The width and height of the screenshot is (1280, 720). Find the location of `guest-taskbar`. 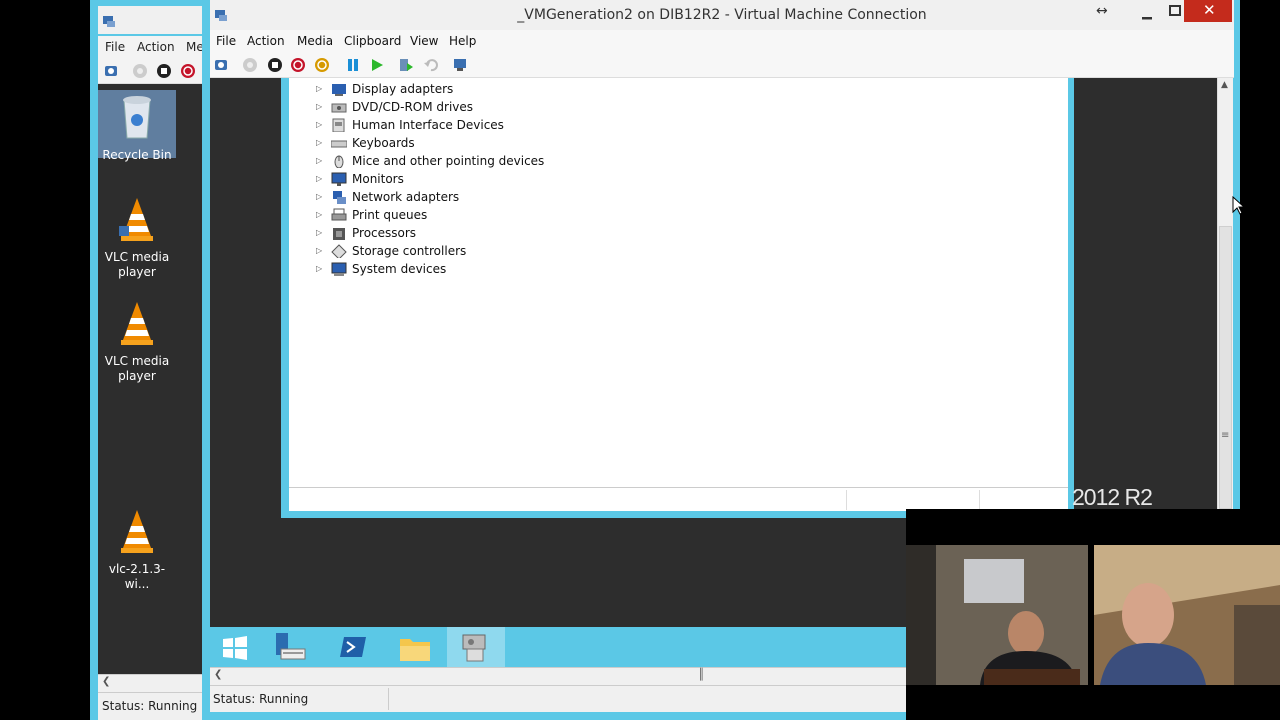

guest-taskbar is located at coordinates (560, 647).